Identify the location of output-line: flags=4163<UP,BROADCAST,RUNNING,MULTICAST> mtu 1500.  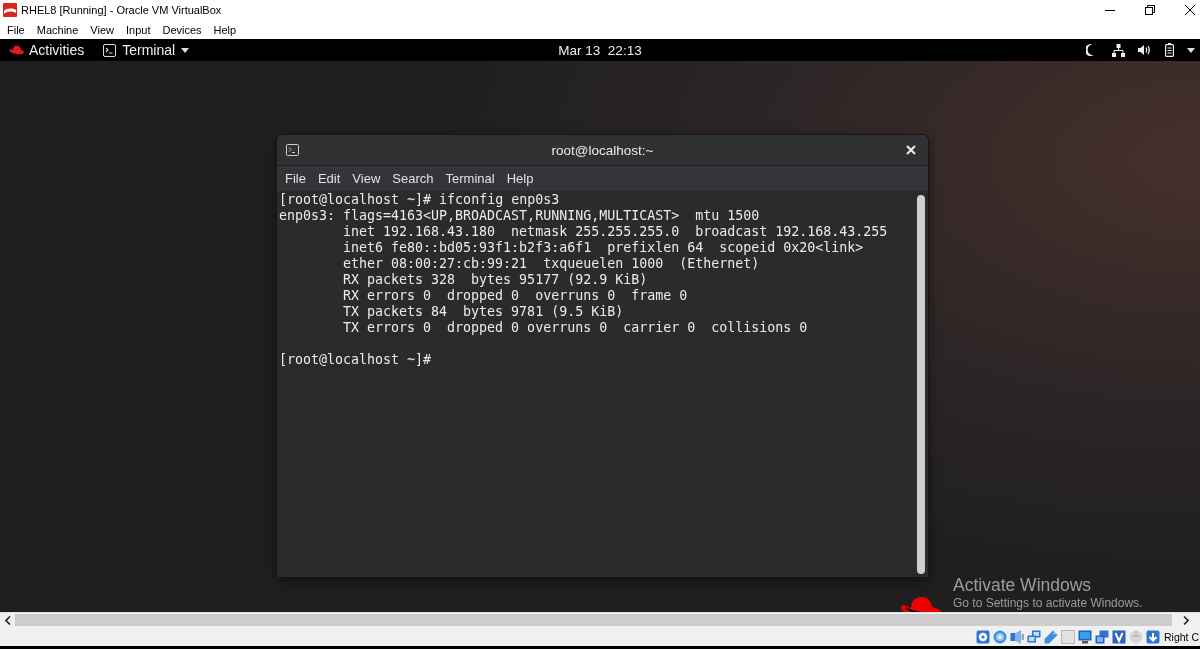
(551, 216).